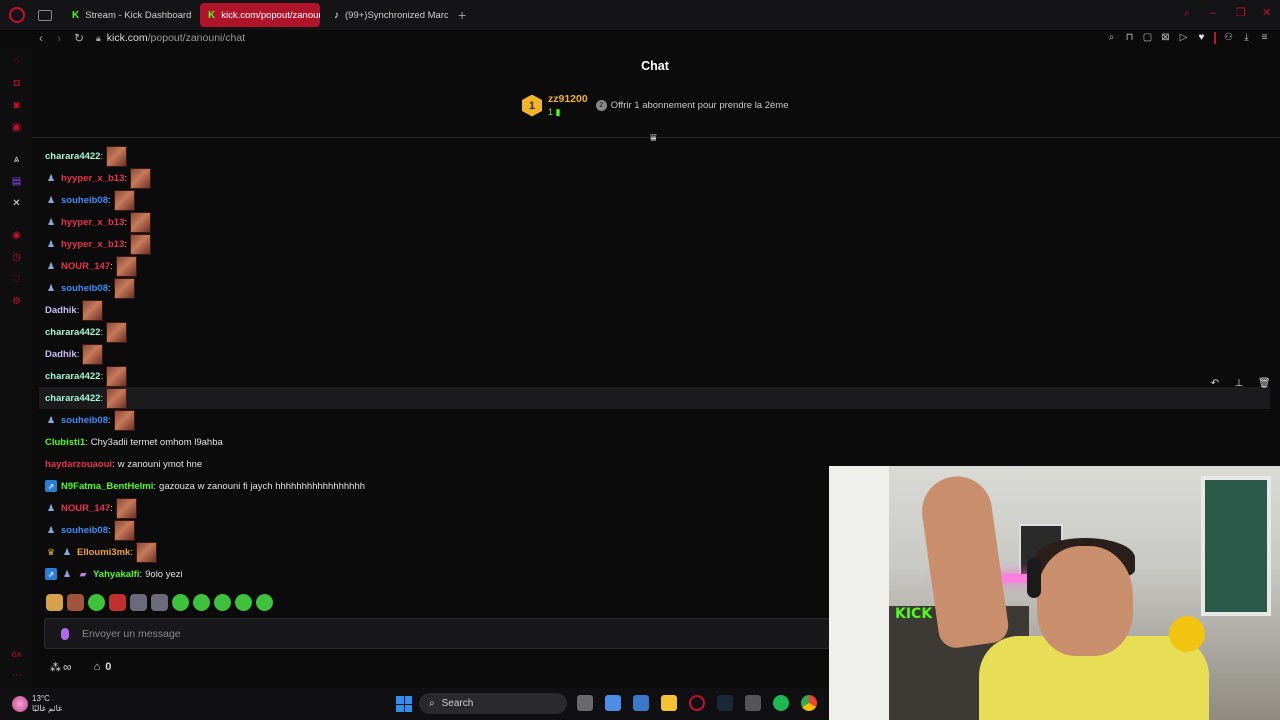 The width and height of the screenshot is (1280, 720). I want to click on profile-icon: ⚇, so click(1228, 38).